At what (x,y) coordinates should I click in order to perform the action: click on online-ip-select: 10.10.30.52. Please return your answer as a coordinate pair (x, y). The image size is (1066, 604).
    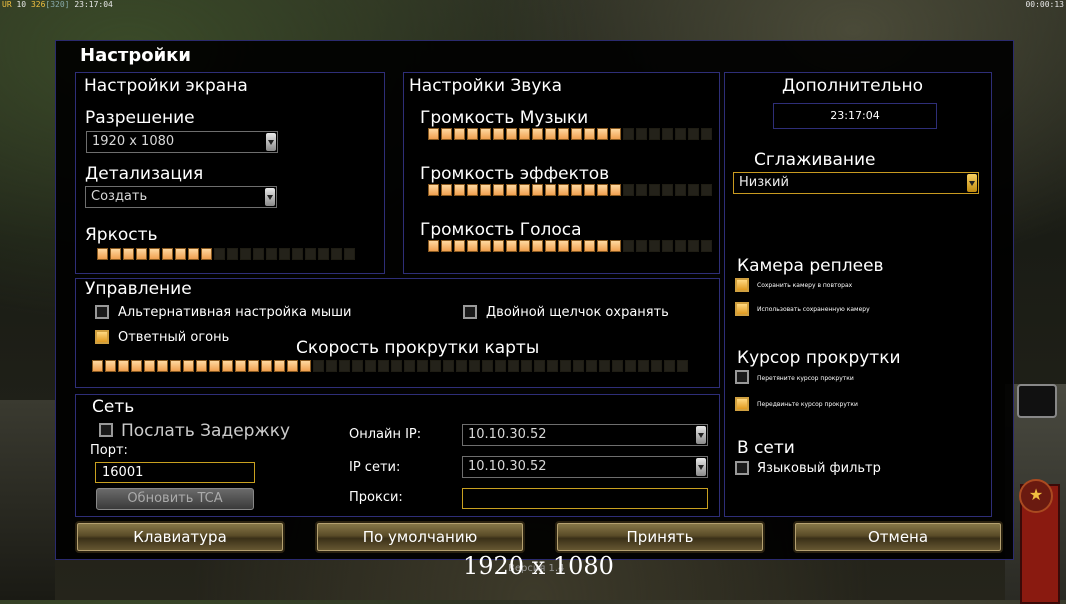
    Looking at the image, I should click on (585, 435).